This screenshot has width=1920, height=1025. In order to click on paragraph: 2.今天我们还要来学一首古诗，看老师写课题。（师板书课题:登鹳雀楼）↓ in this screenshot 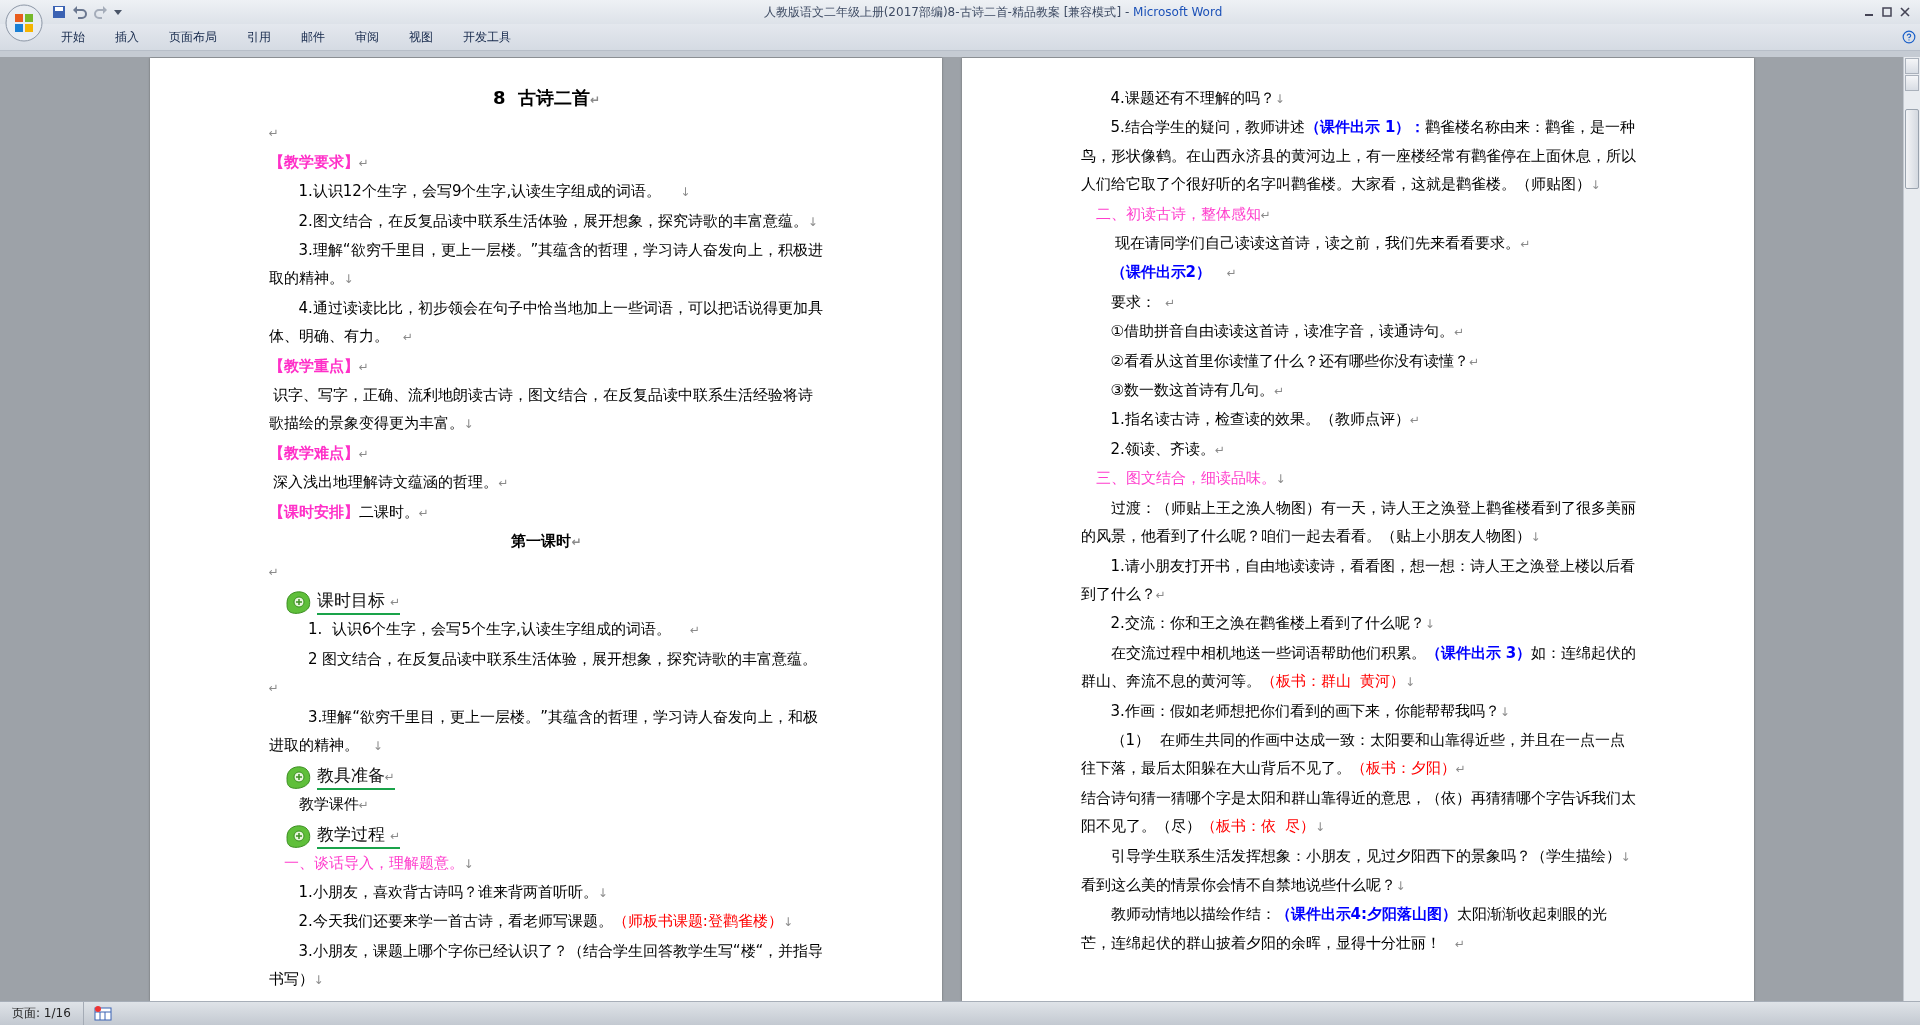, I will do `click(545, 922)`.